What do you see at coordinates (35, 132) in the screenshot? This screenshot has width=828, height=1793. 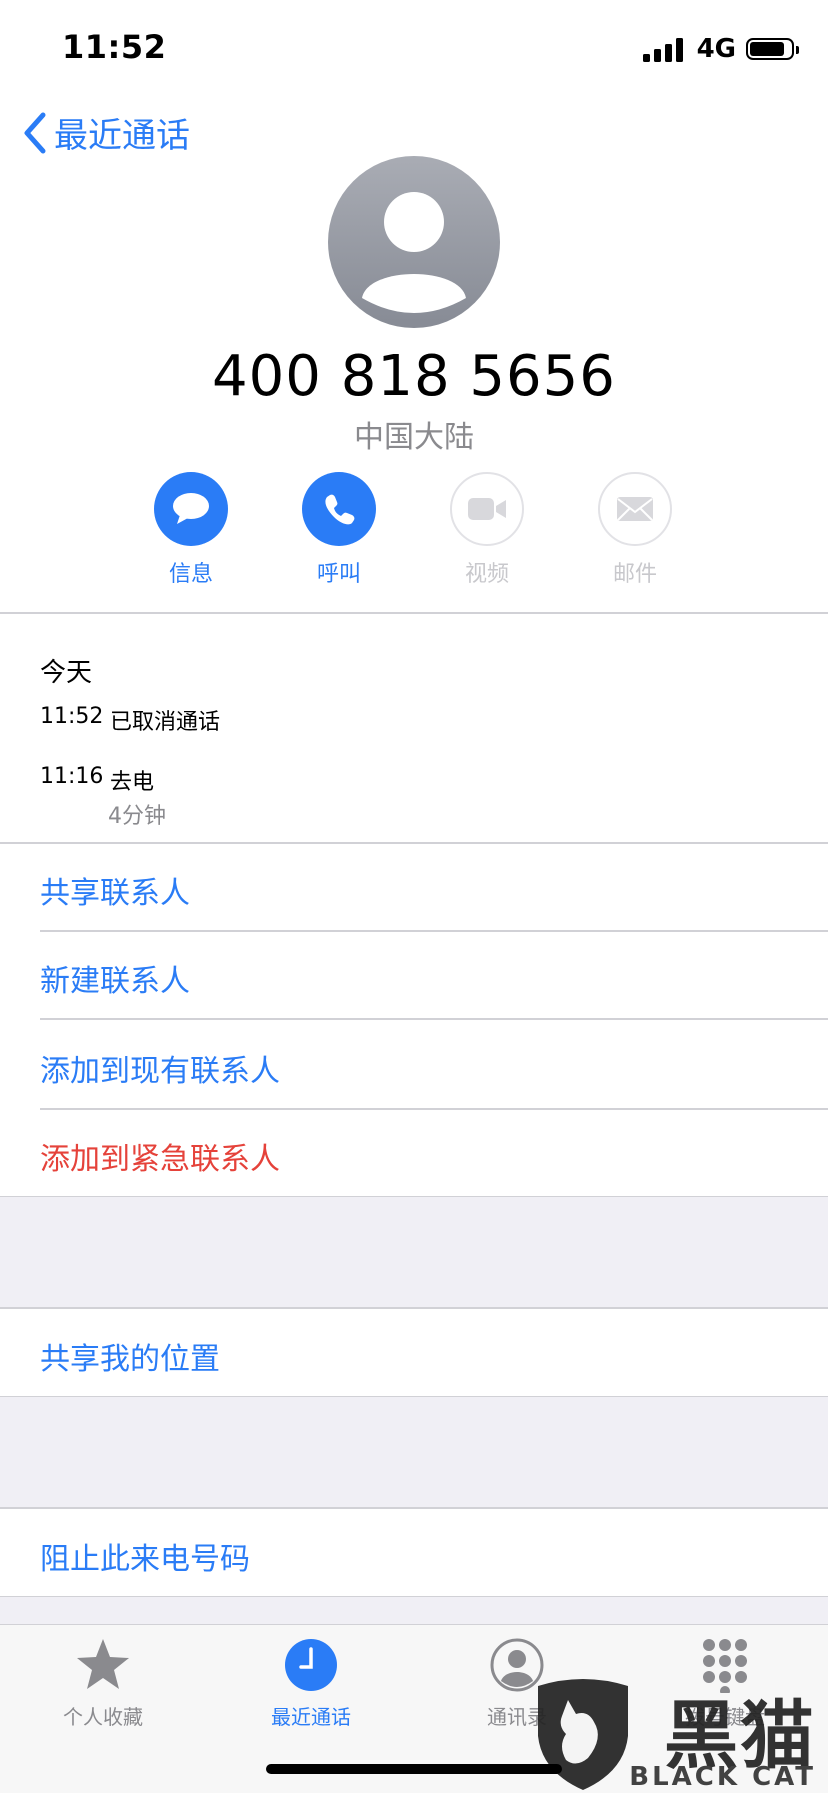 I see `chevron-left-icon` at bounding box center [35, 132].